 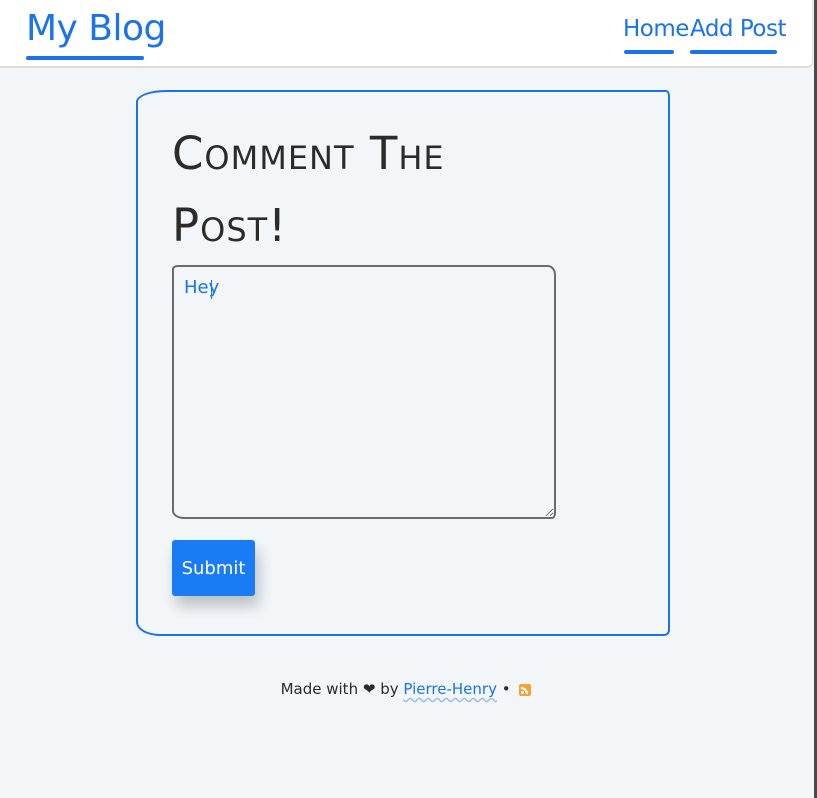 I want to click on brand-underline, so click(x=85, y=58).